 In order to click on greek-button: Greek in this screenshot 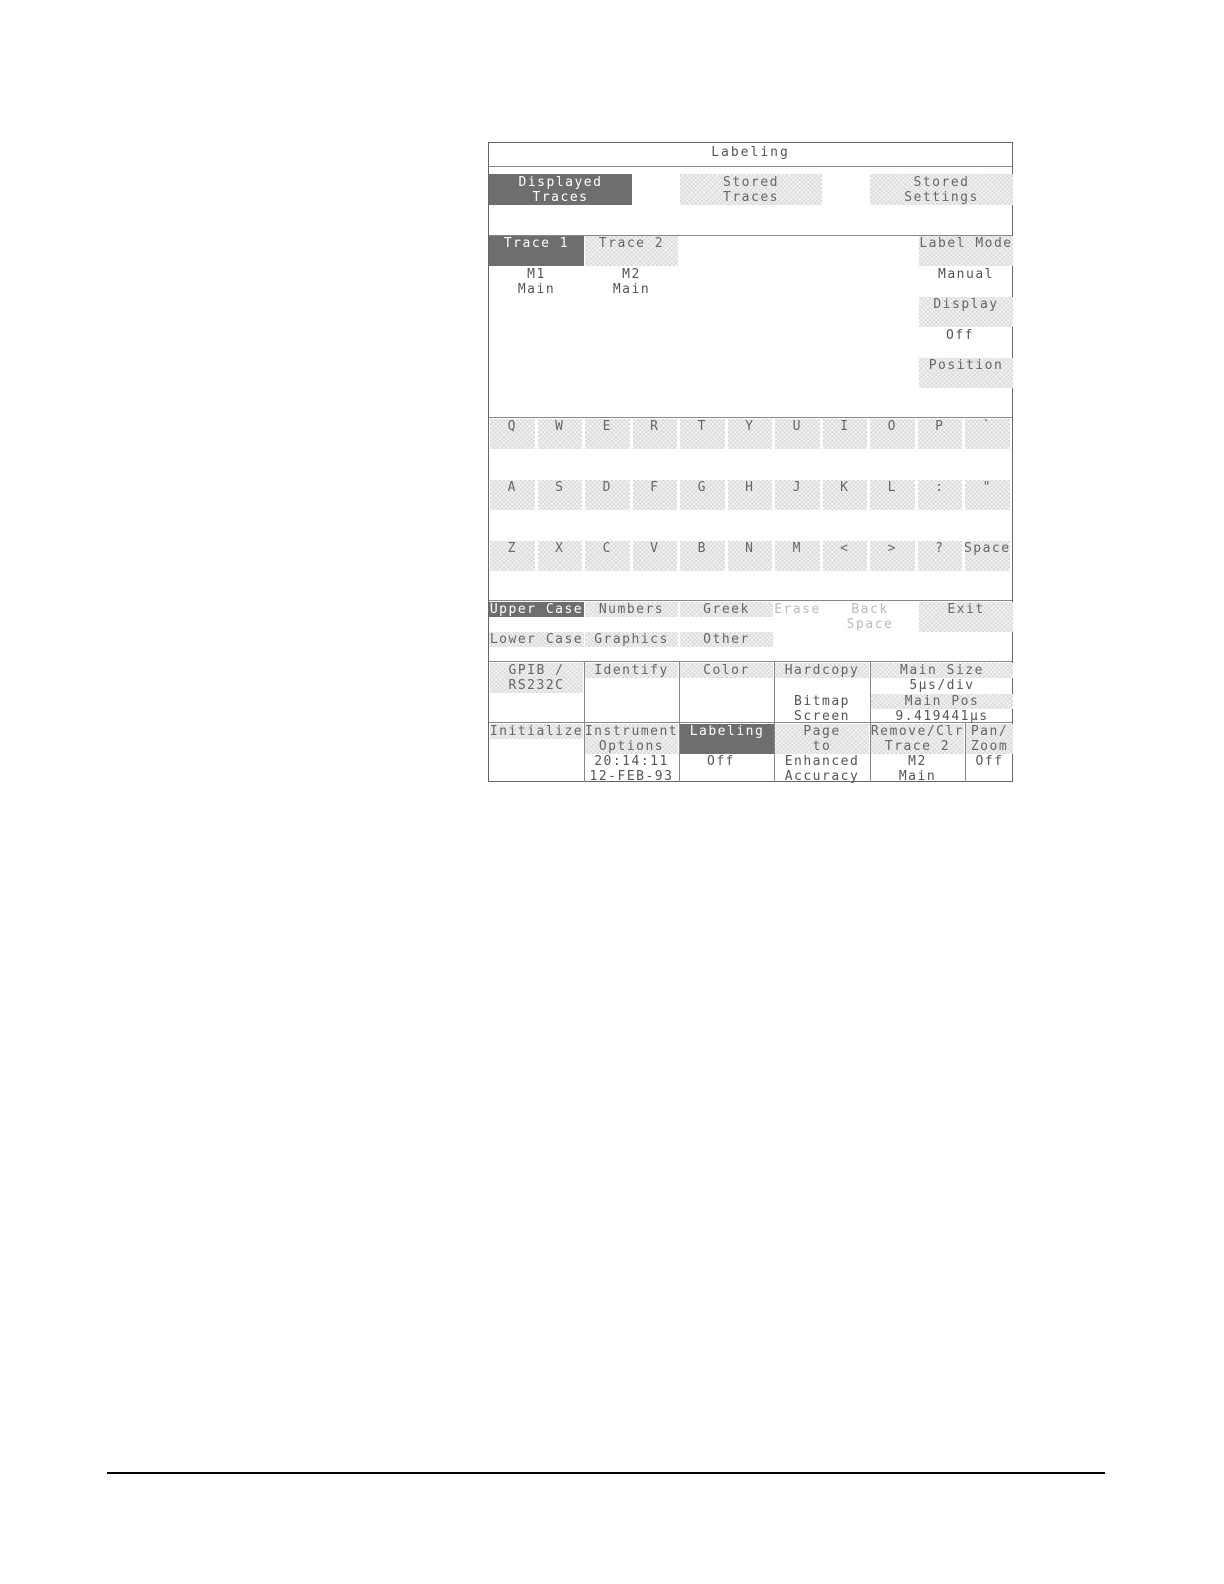, I will do `click(726, 609)`.